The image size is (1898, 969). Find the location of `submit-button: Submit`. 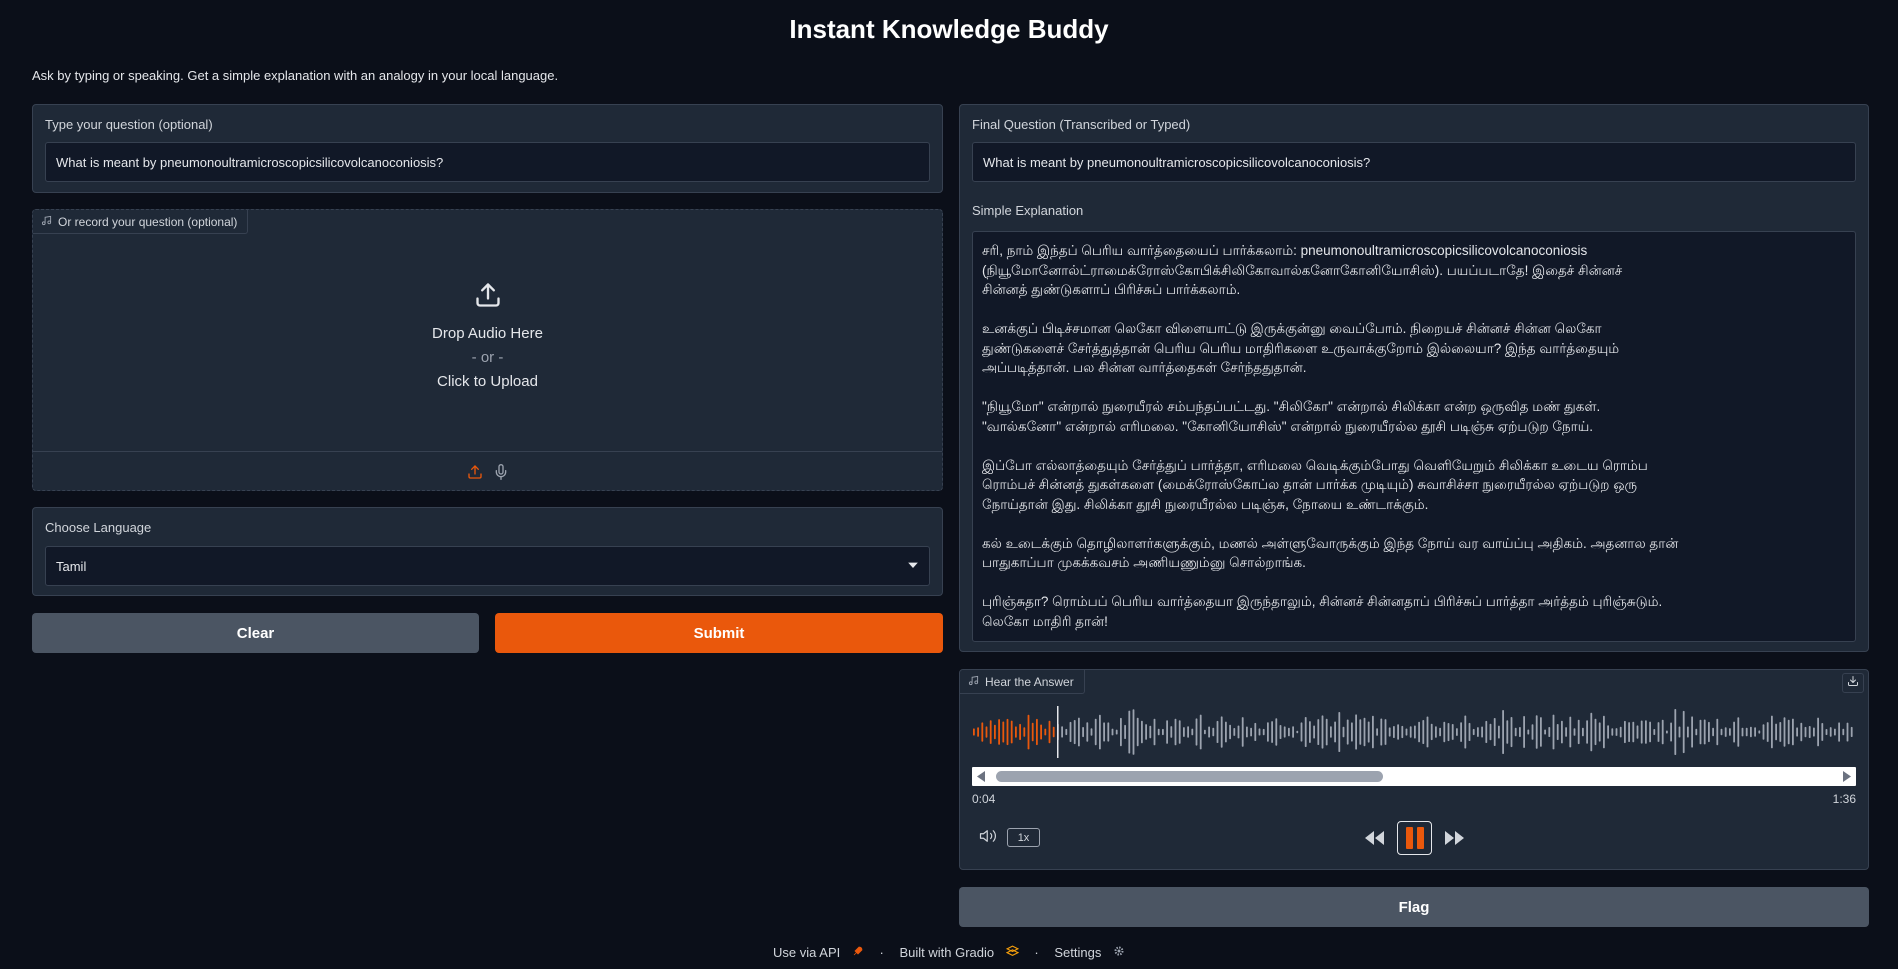

submit-button: Submit is located at coordinates (719, 633).